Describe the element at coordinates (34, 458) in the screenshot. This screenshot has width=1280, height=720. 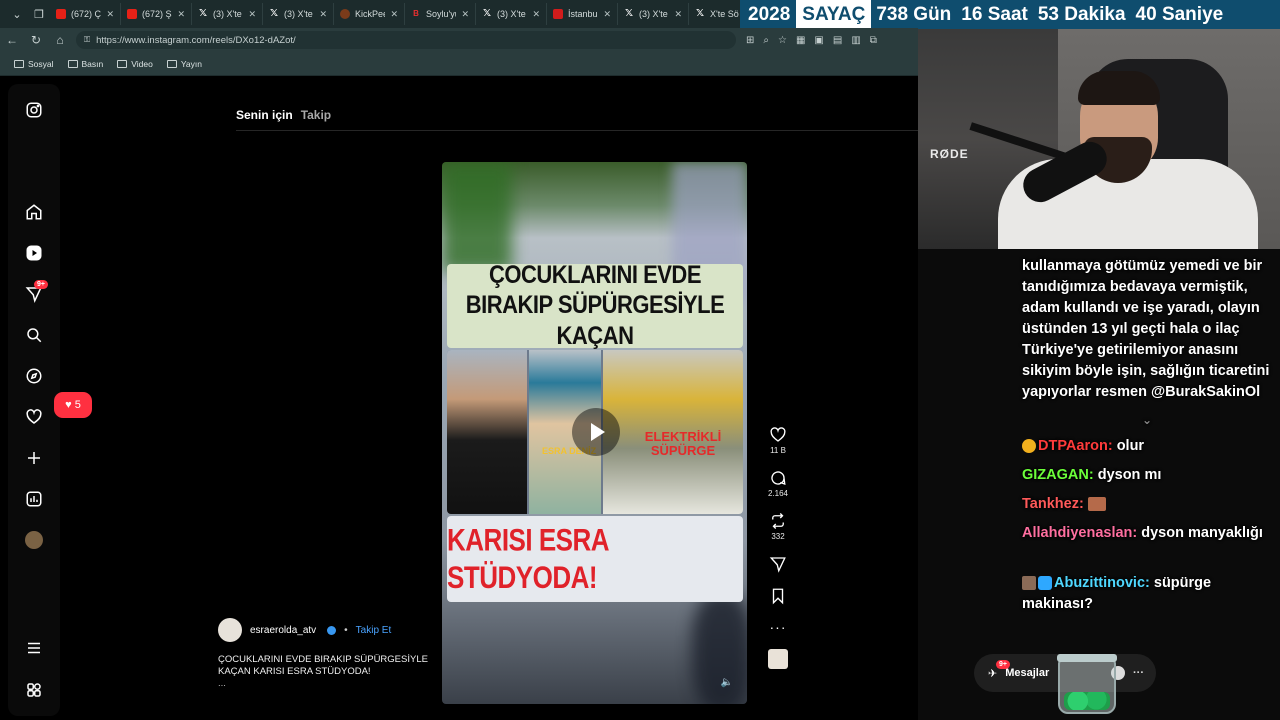
I see `create-plus-icon` at that location.